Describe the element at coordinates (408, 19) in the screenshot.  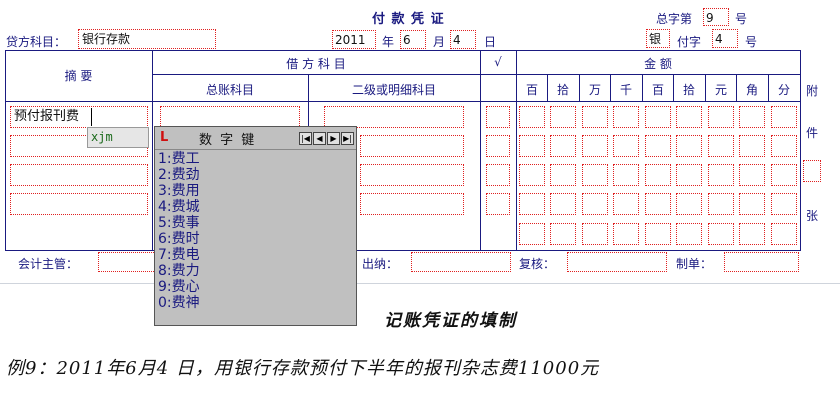
I see `voucher-title: 付 款 凭 证` at that location.